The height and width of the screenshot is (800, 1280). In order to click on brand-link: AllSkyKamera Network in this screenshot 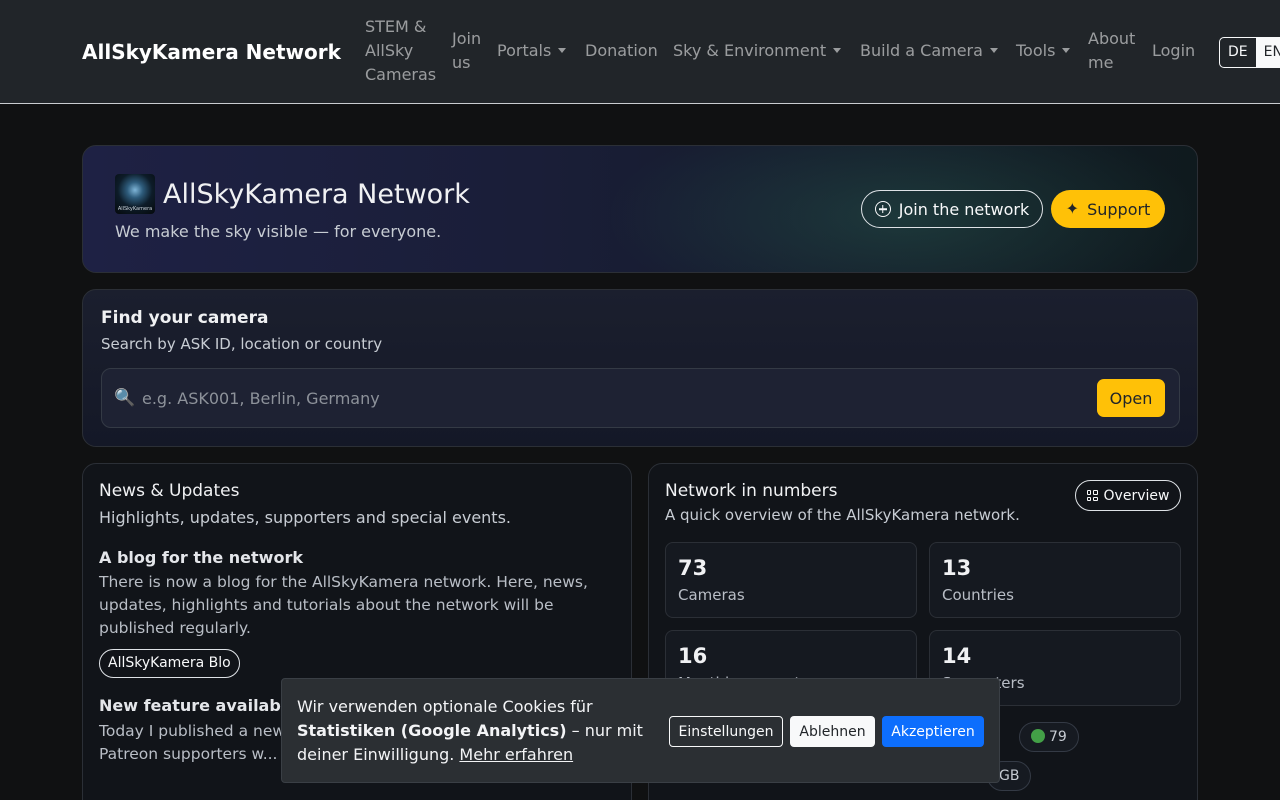, I will do `click(211, 52)`.